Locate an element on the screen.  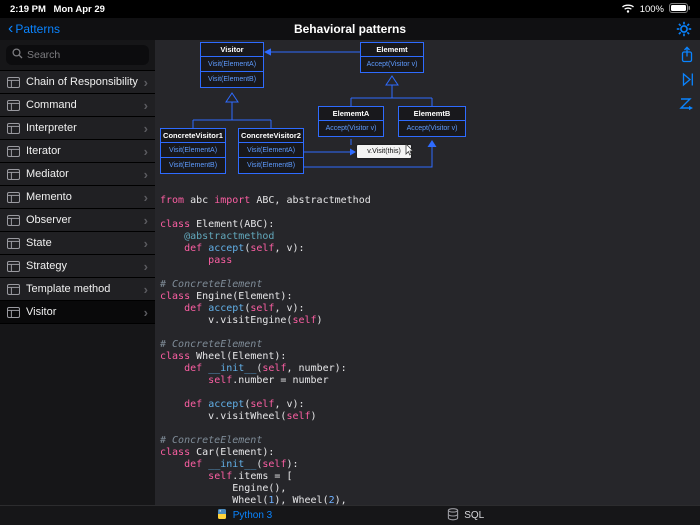
code-line: class Car(Element): is located at coordinates (217, 452).